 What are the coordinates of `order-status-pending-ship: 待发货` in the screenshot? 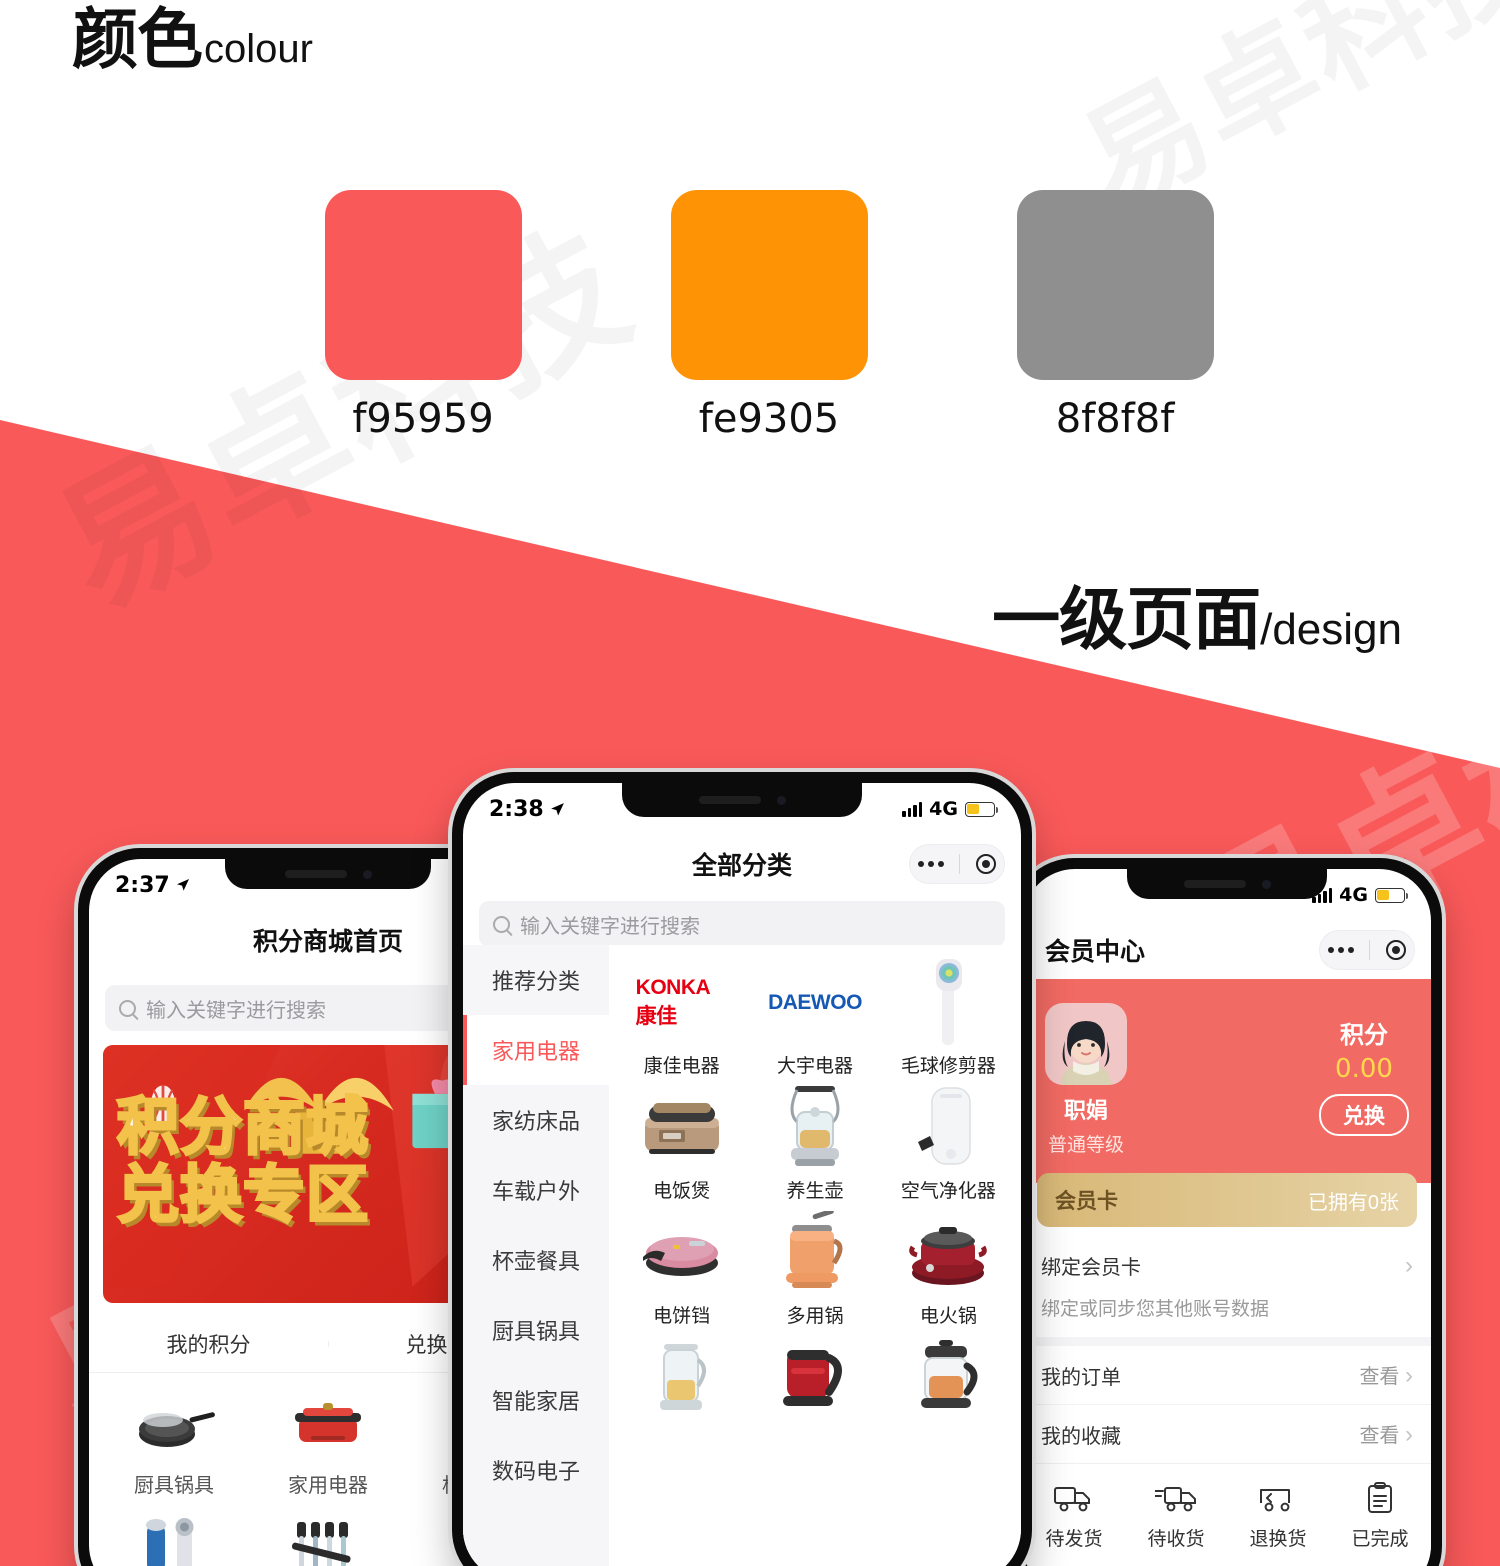 It's located at (1074, 1516).